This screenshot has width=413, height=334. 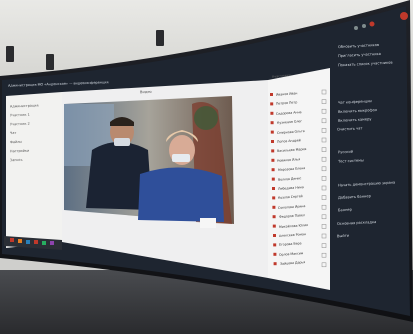 What do you see at coordinates (19, 151) in the screenshot?
I see `left-sidebar-item: Настройки` at bounding box center [19, 151].